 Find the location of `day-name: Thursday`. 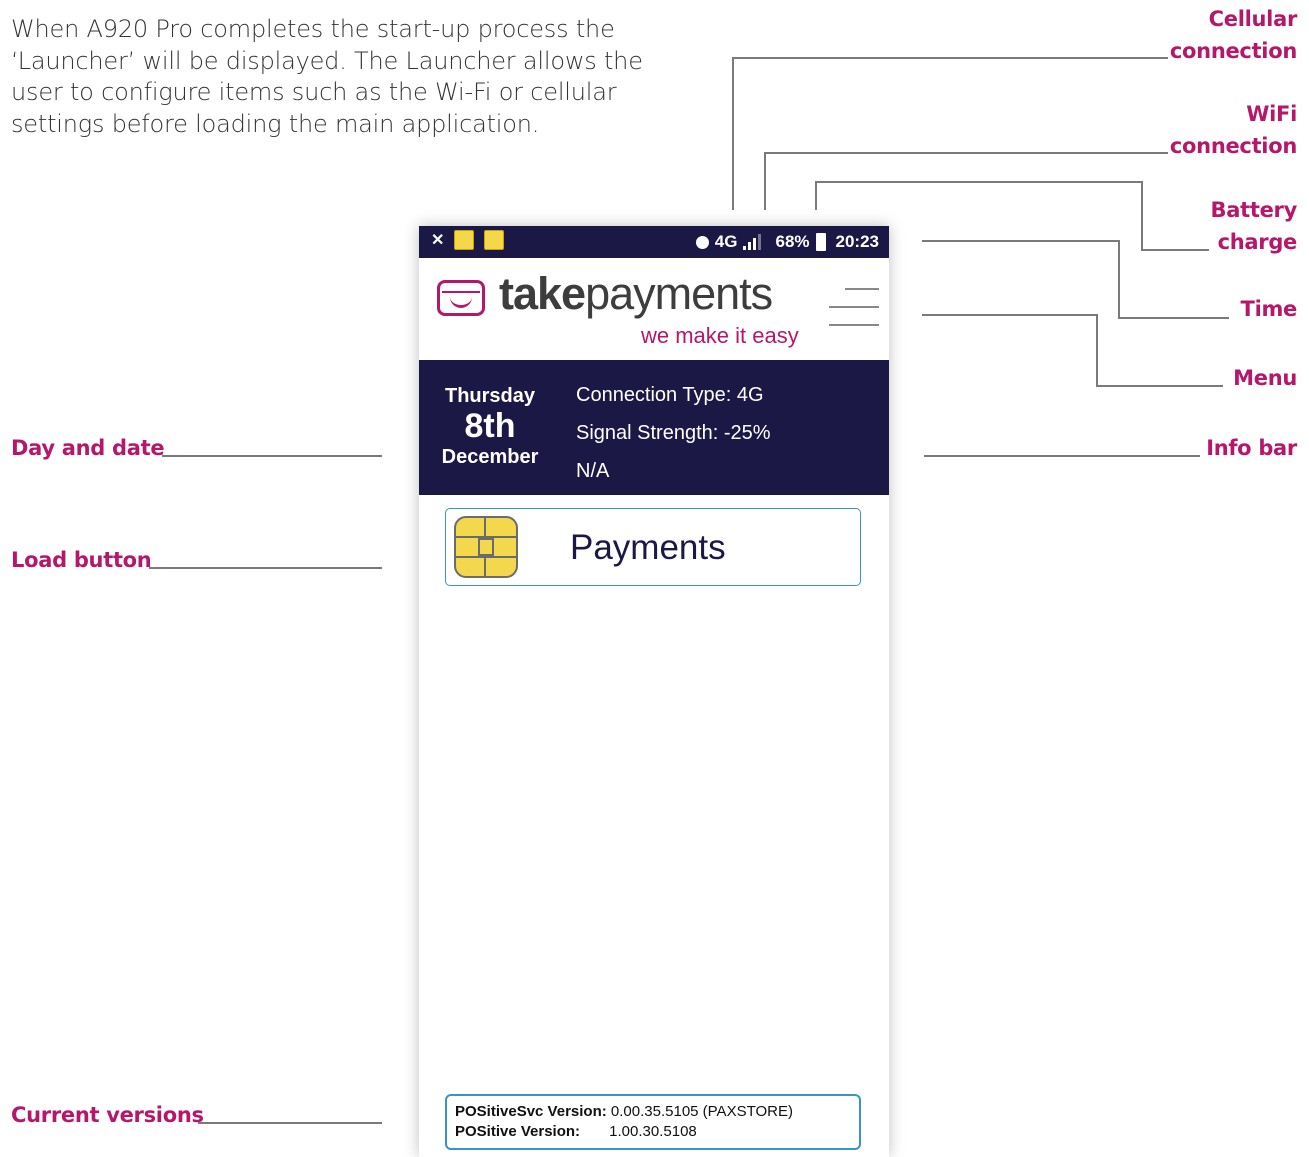

day-name: Thursday is located at coordinates (490, 396).